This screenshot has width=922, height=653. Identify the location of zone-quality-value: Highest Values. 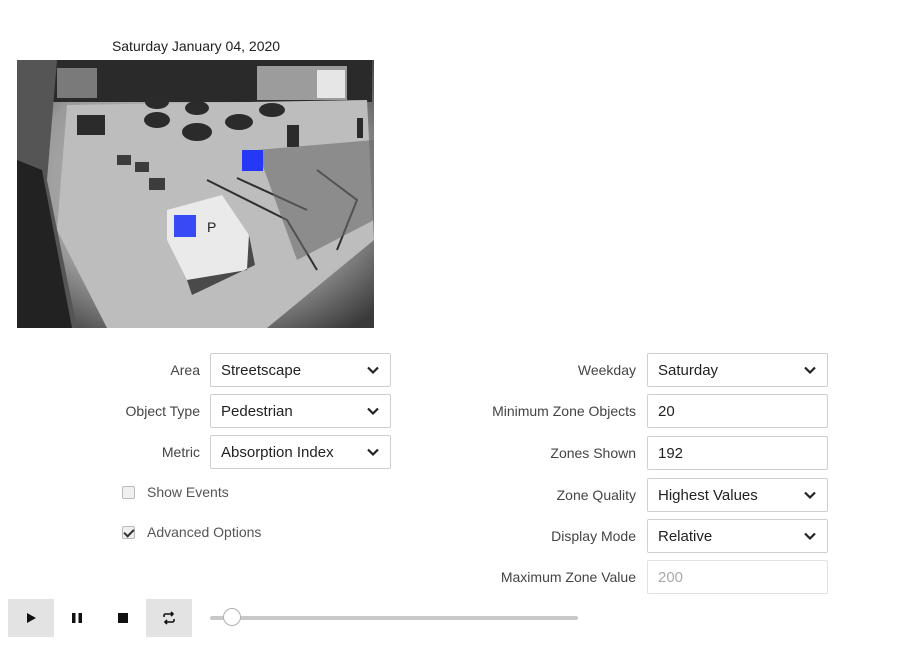
(708, 495).